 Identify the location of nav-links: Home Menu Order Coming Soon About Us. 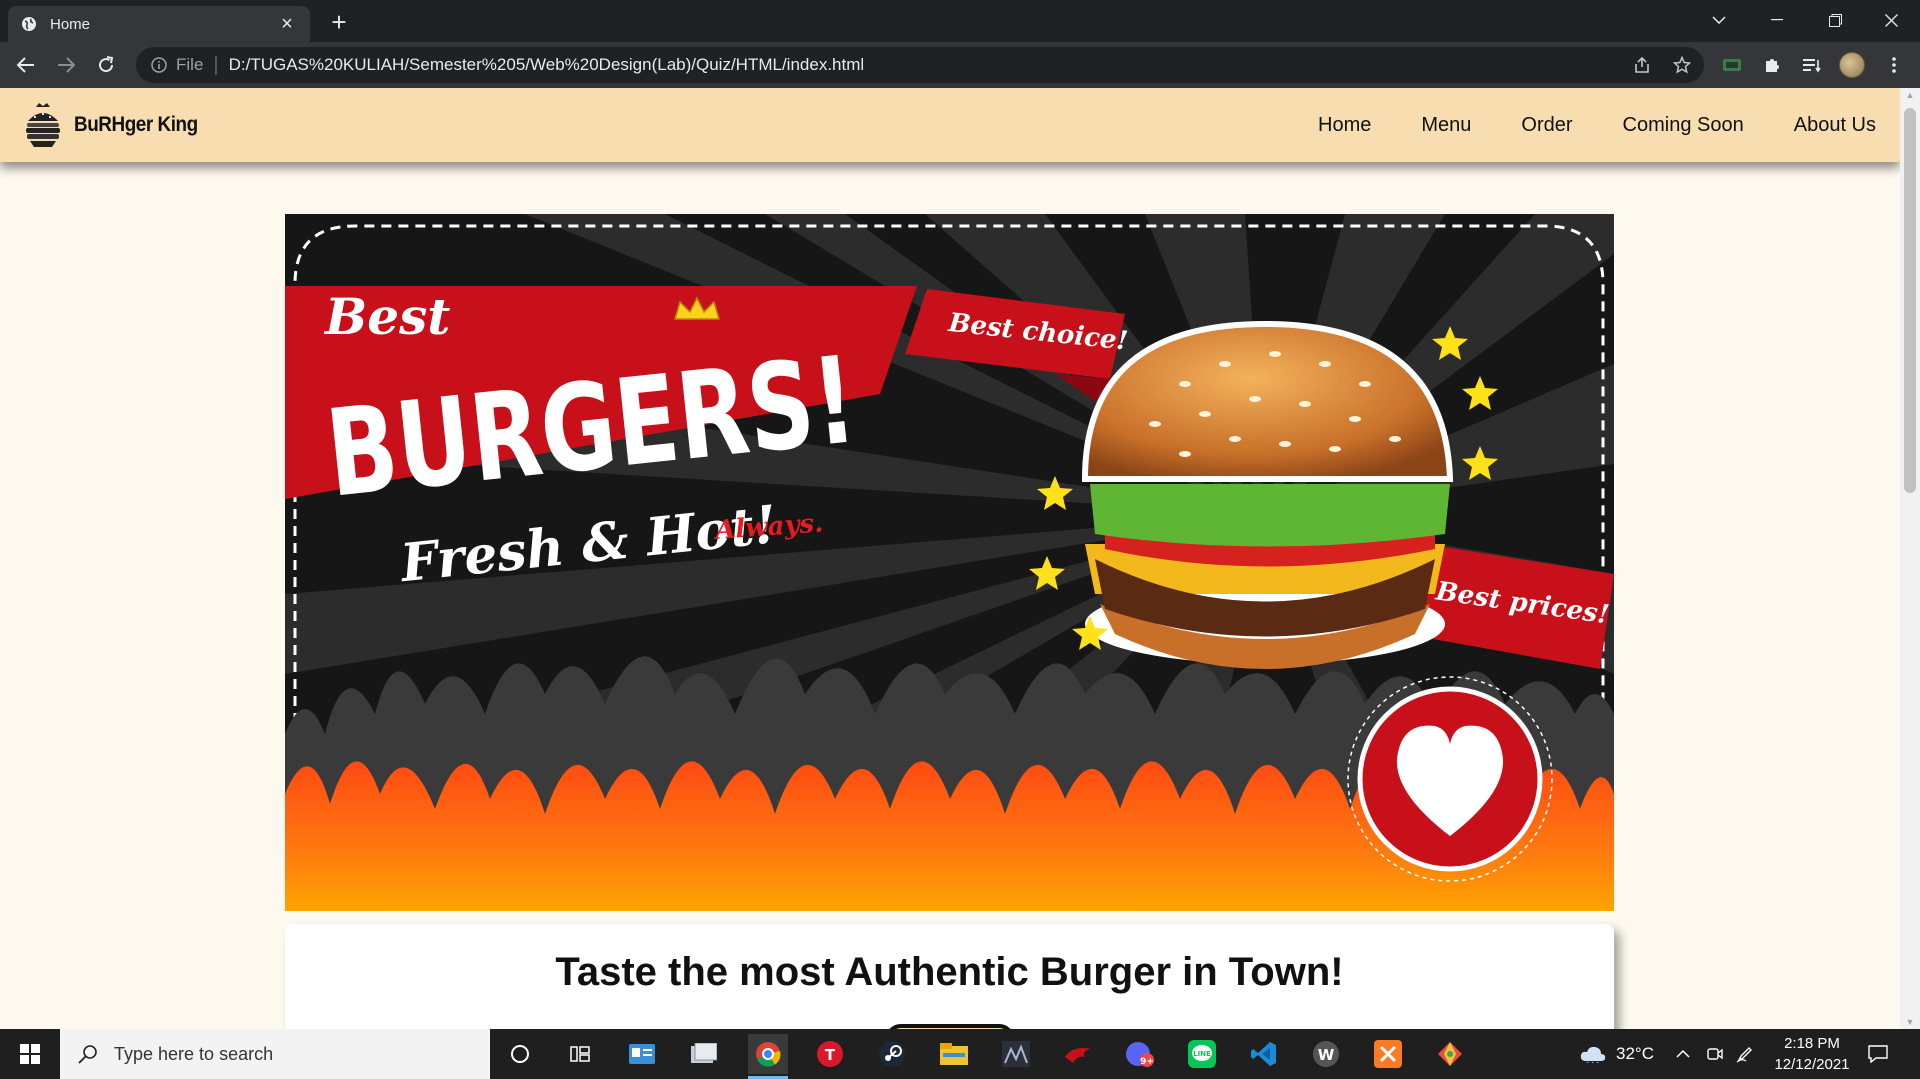
(1572, 125).